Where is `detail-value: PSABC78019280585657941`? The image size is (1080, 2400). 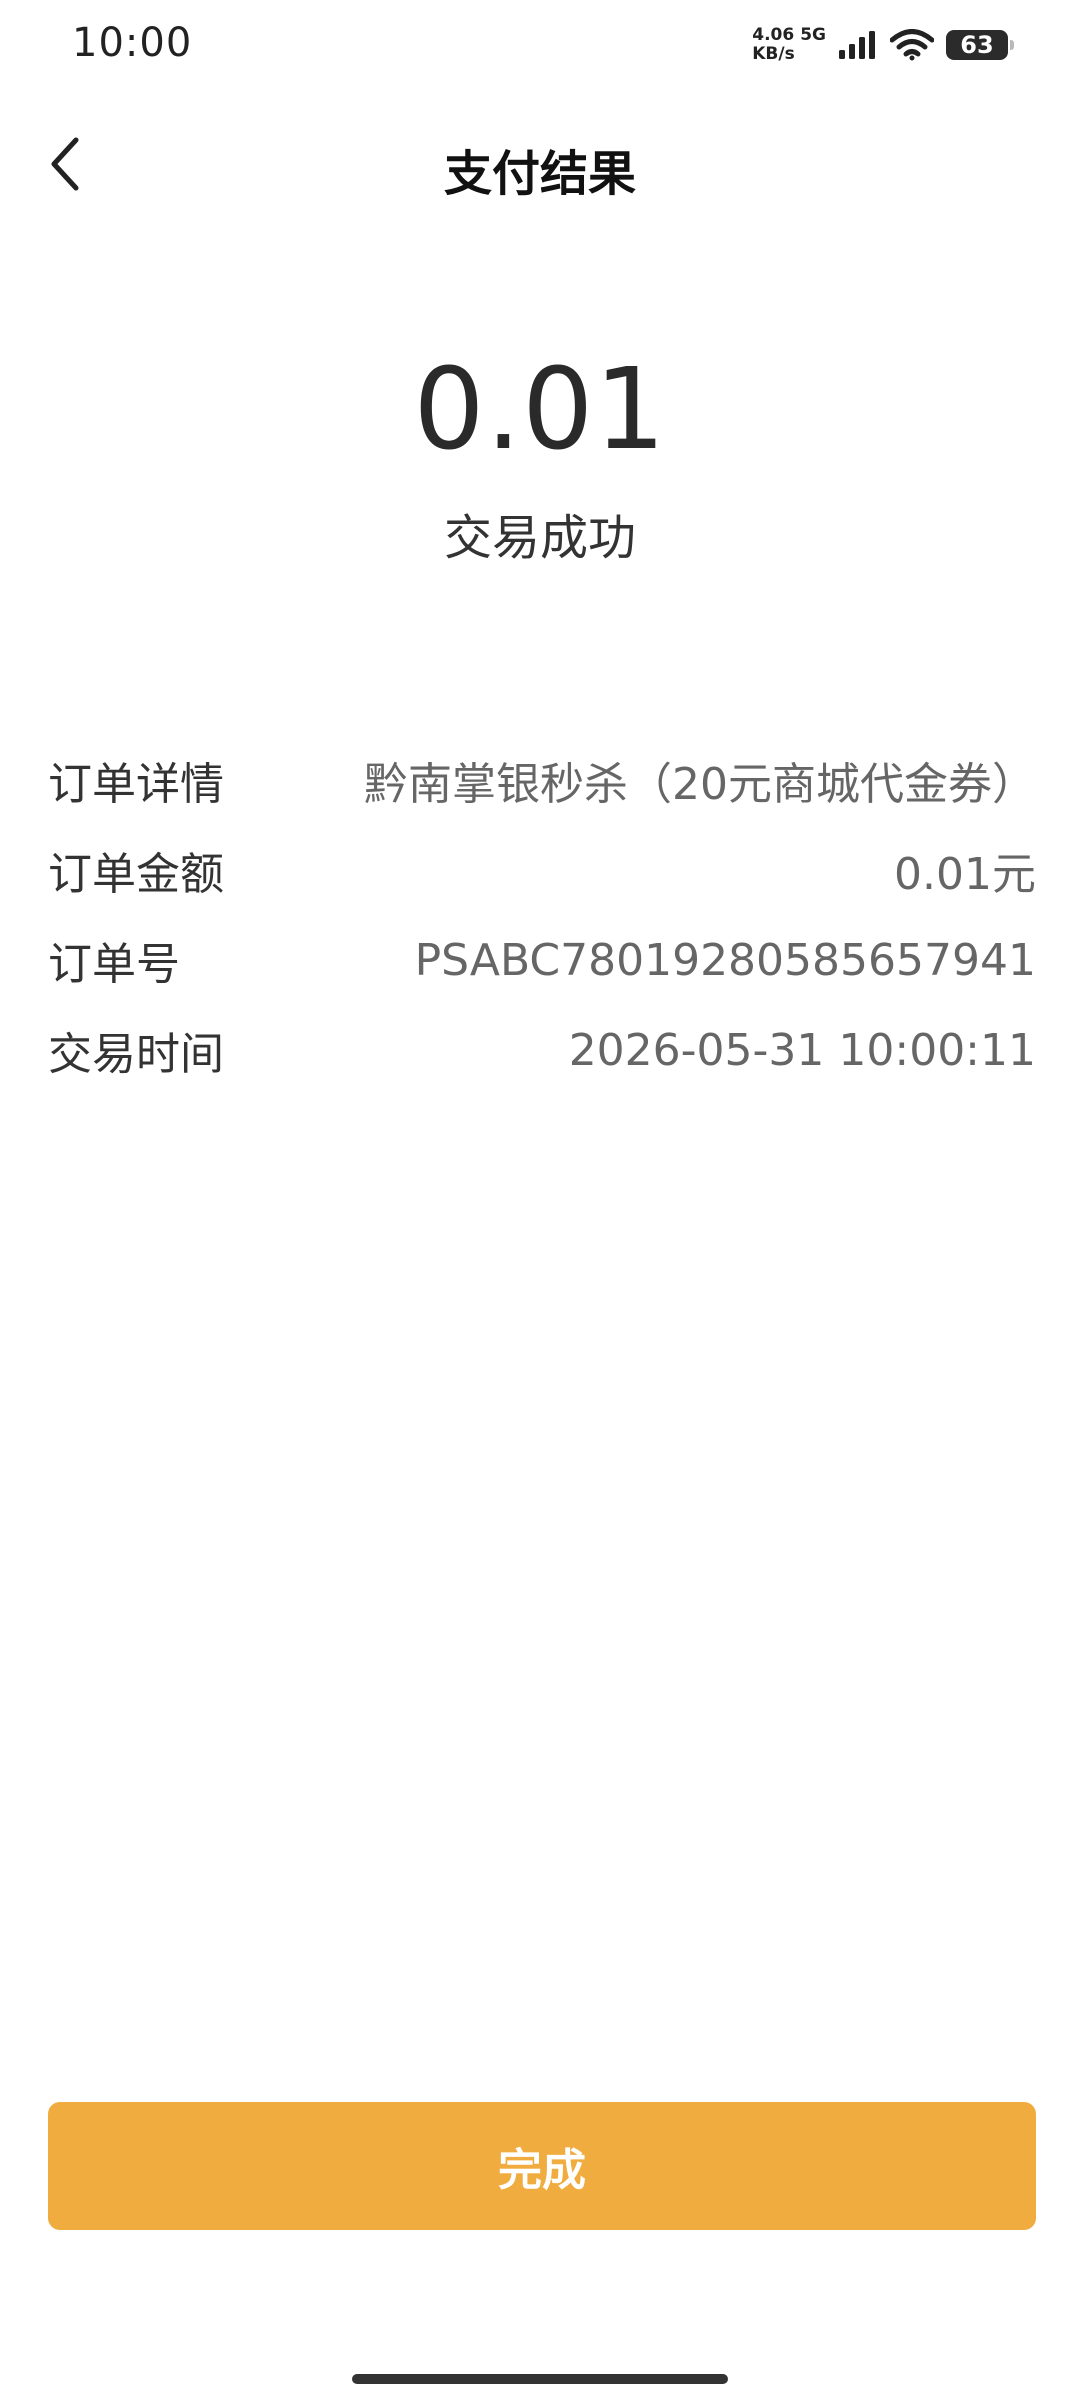 detail-value: PSABC78019280585657941 is located at coordinates (725, 960).